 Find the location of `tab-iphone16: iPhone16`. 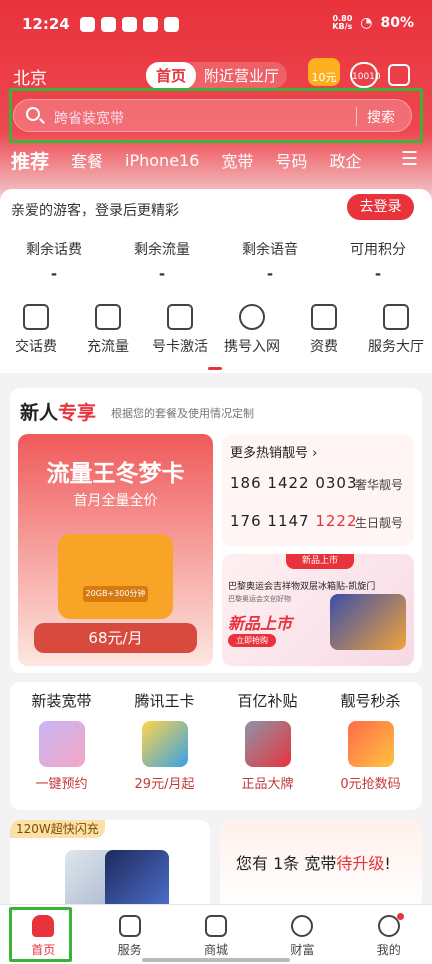

tab-iphone16: iPhone16 is located at coordinates (162, 160).